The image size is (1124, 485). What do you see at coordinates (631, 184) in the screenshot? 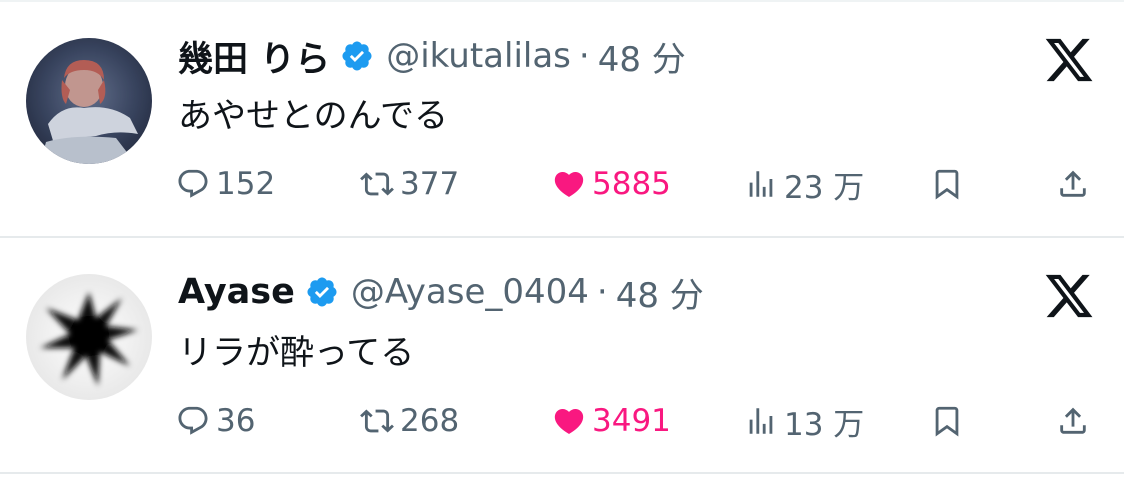
I see `like-count: 5885` at bounding box center [631, 184].